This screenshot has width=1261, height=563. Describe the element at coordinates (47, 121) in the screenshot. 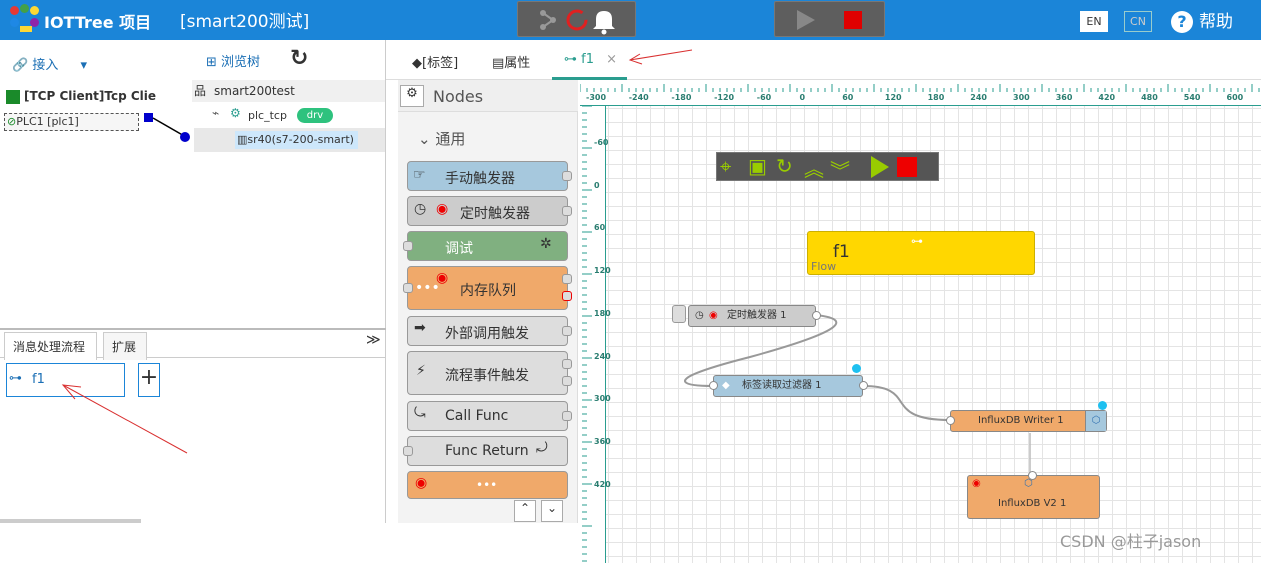

I see `connector-item-label: PLC1 [plc1]` at that location.